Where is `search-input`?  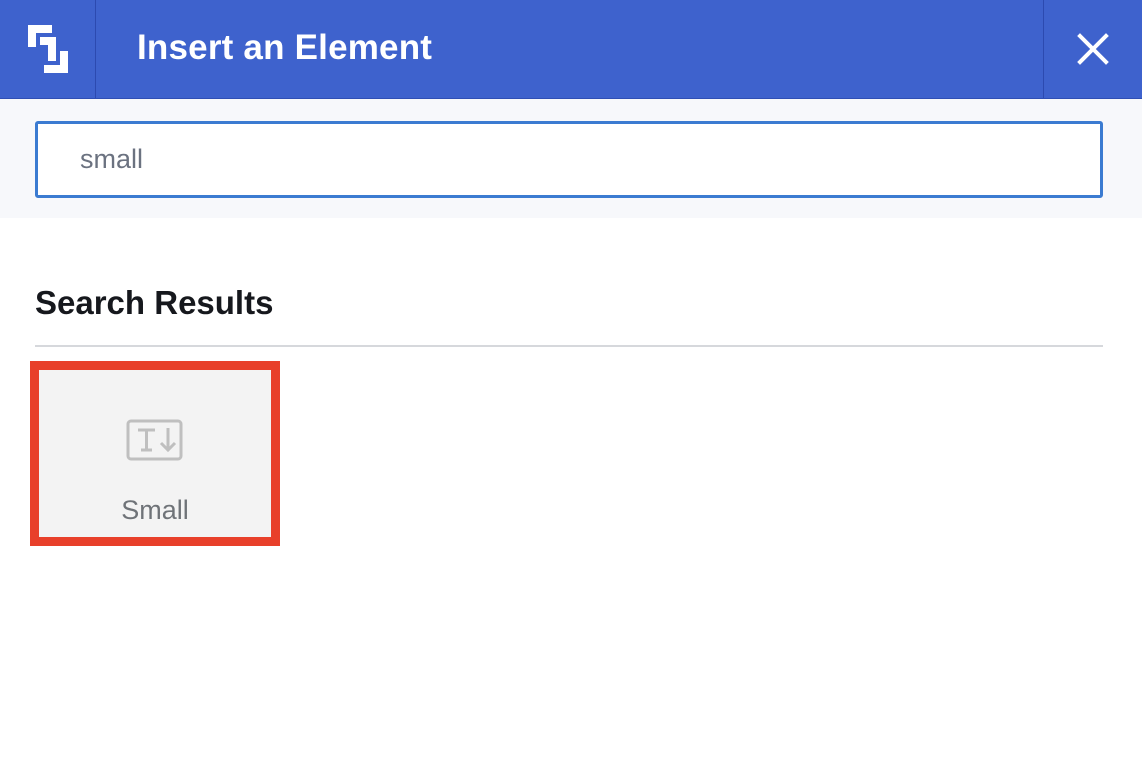 search-input is located at coordinates (569, 159).